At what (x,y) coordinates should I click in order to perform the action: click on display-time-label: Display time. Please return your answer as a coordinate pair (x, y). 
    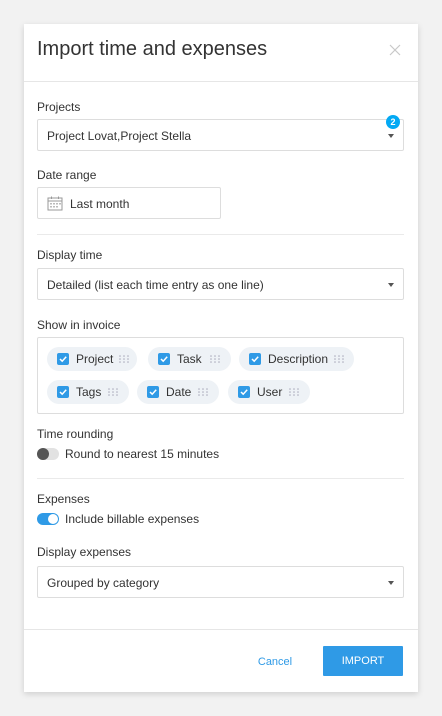
    Looking at the image, I should click on (70, 255).